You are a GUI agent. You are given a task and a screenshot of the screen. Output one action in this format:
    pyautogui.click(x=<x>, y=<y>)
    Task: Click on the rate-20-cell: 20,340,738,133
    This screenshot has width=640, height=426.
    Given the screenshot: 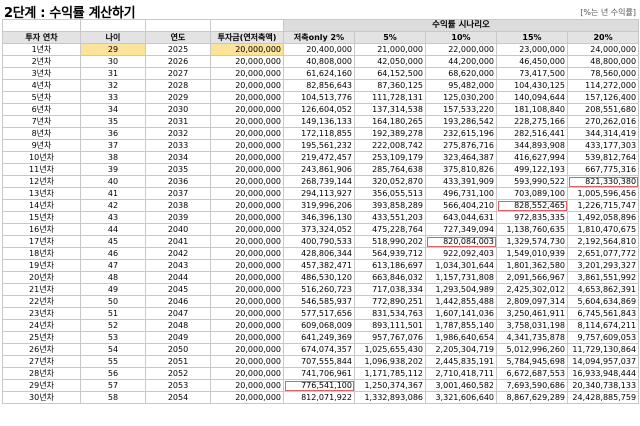 What is the action you would take?
    pyautogui.click(x=603, y=385)
    